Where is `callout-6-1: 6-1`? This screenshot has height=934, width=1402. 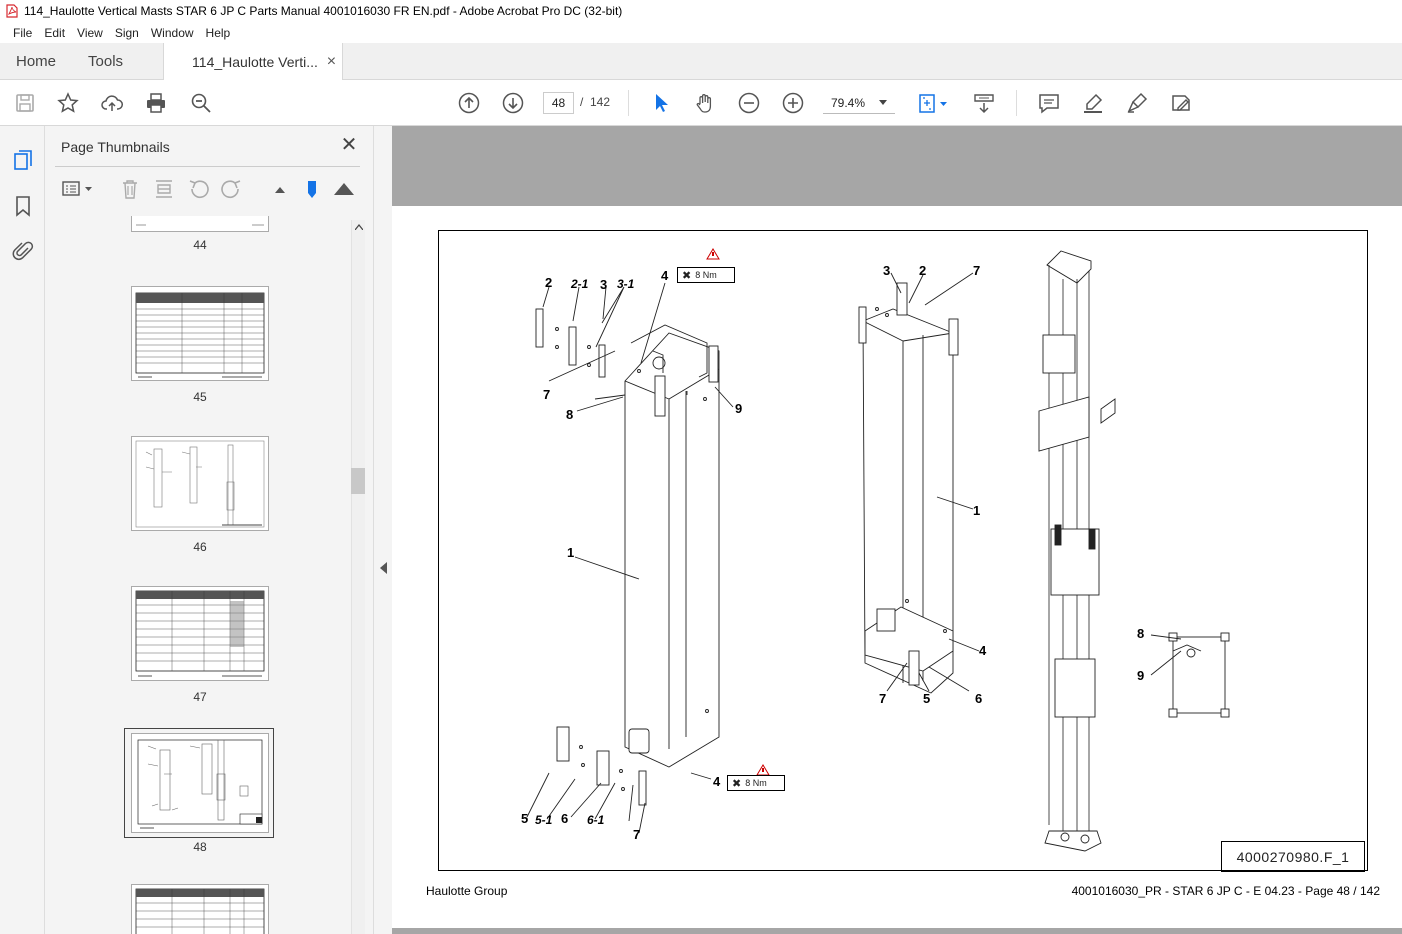 callout-6-1: 6-1 is located at coordinates (596, 820).